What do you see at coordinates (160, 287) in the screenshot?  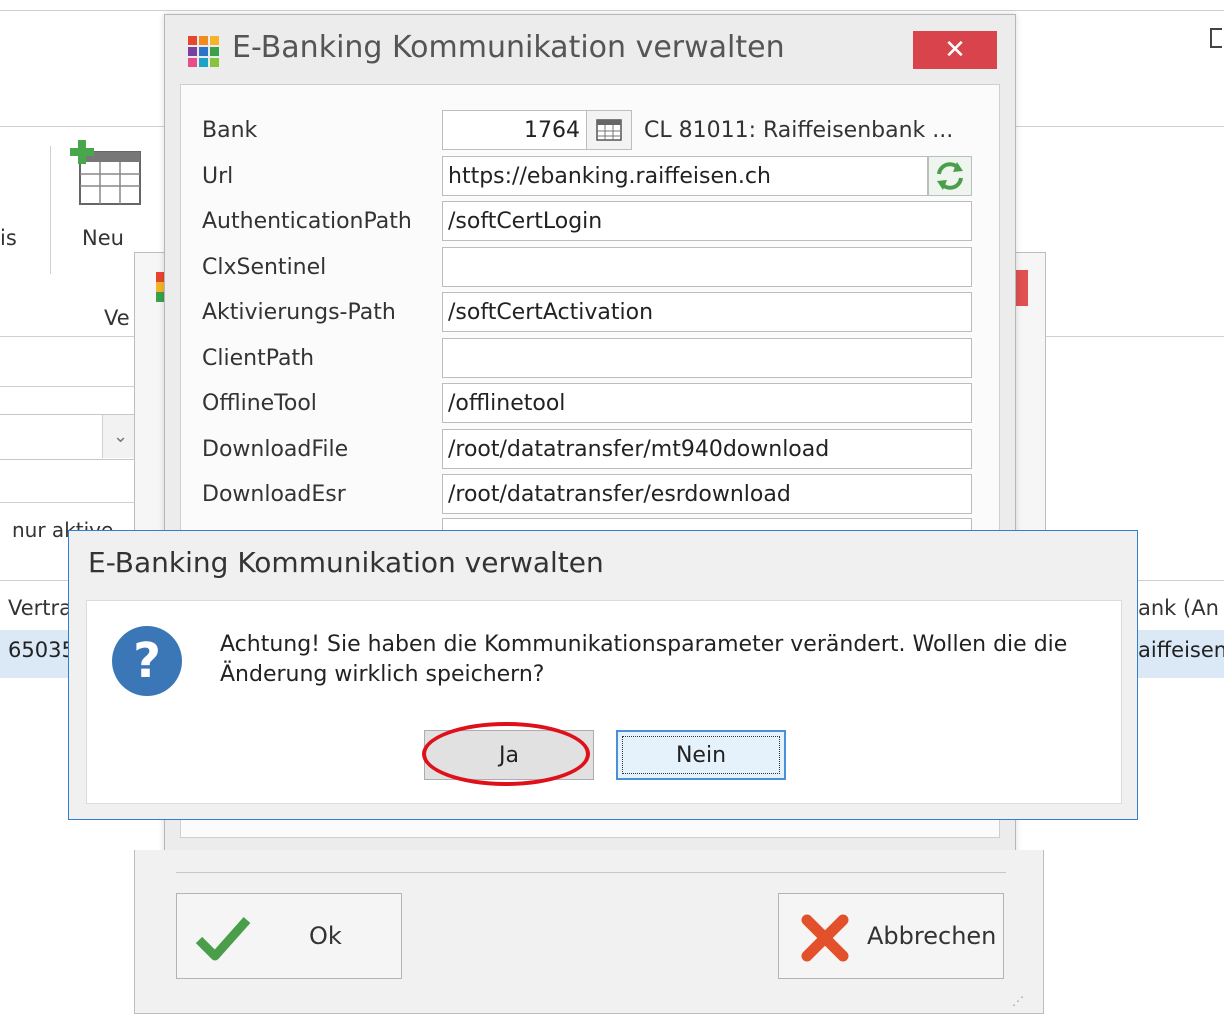 I see `app-icon-partial` at bounding box center [160, 287].